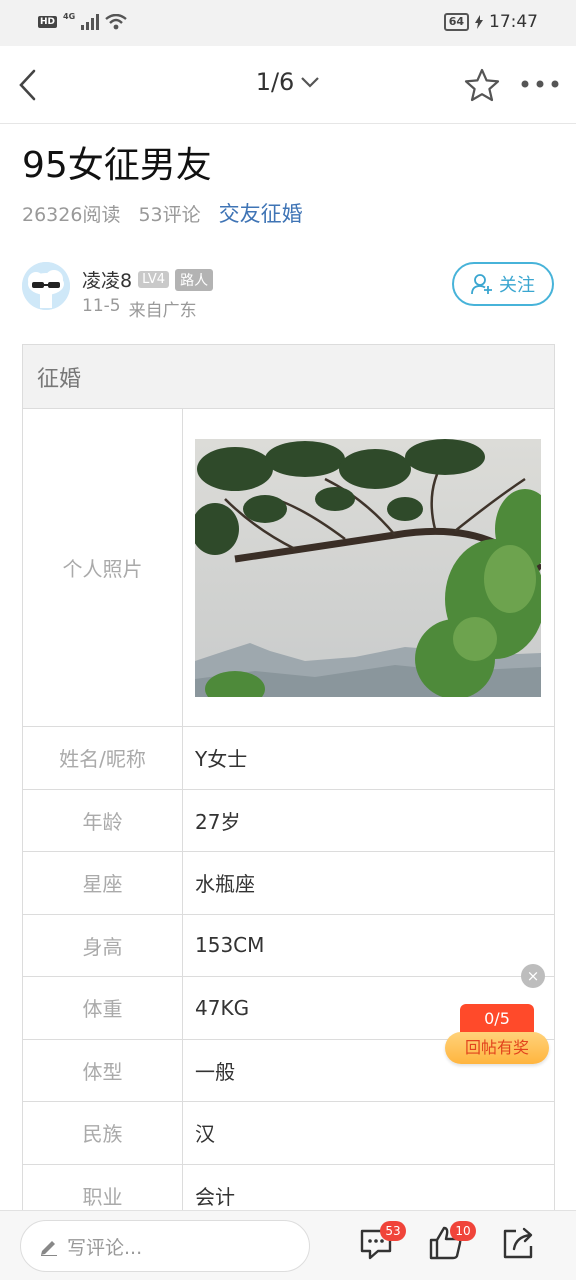 This screenshot has width=576, height=1280. I want to click on author-name: 凌凌8, so click(107, 279).